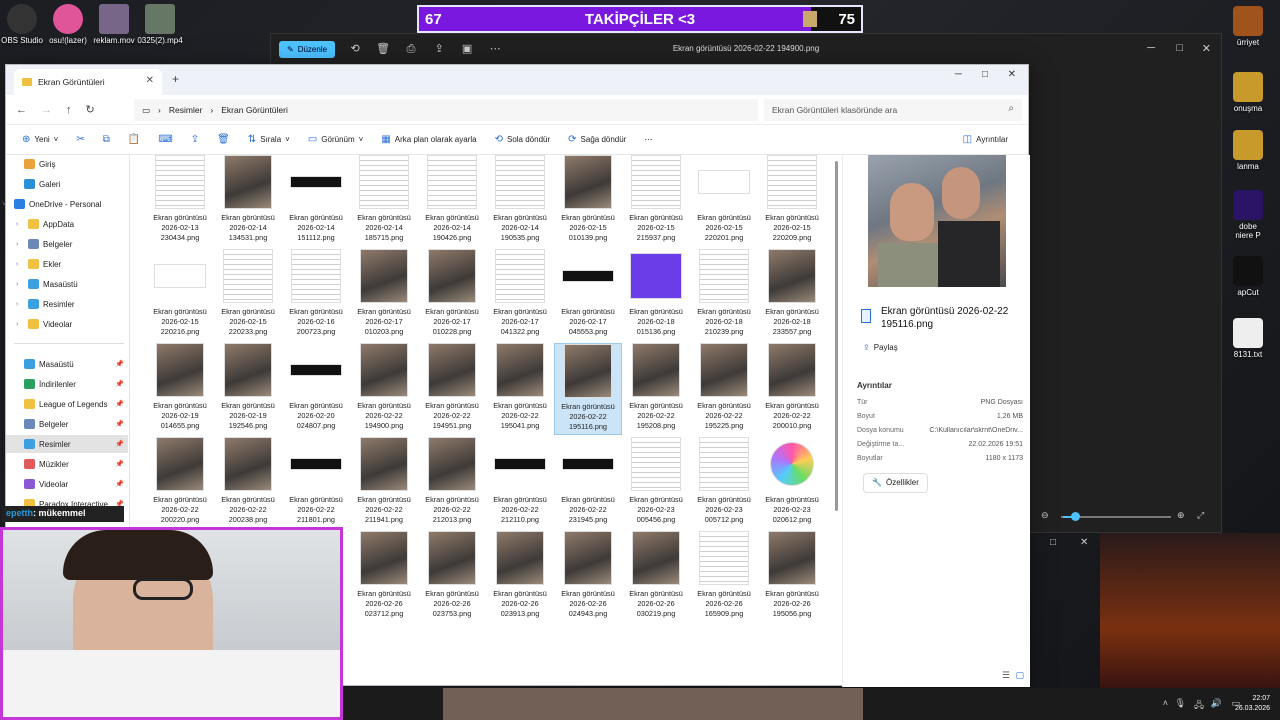 The height and width of the screenshot is (720, 1280). What do you see at coordinates (958, 74) in the screenshot?
I see `explorer-minimize-icon: ─` at bounding box center [958, 74].